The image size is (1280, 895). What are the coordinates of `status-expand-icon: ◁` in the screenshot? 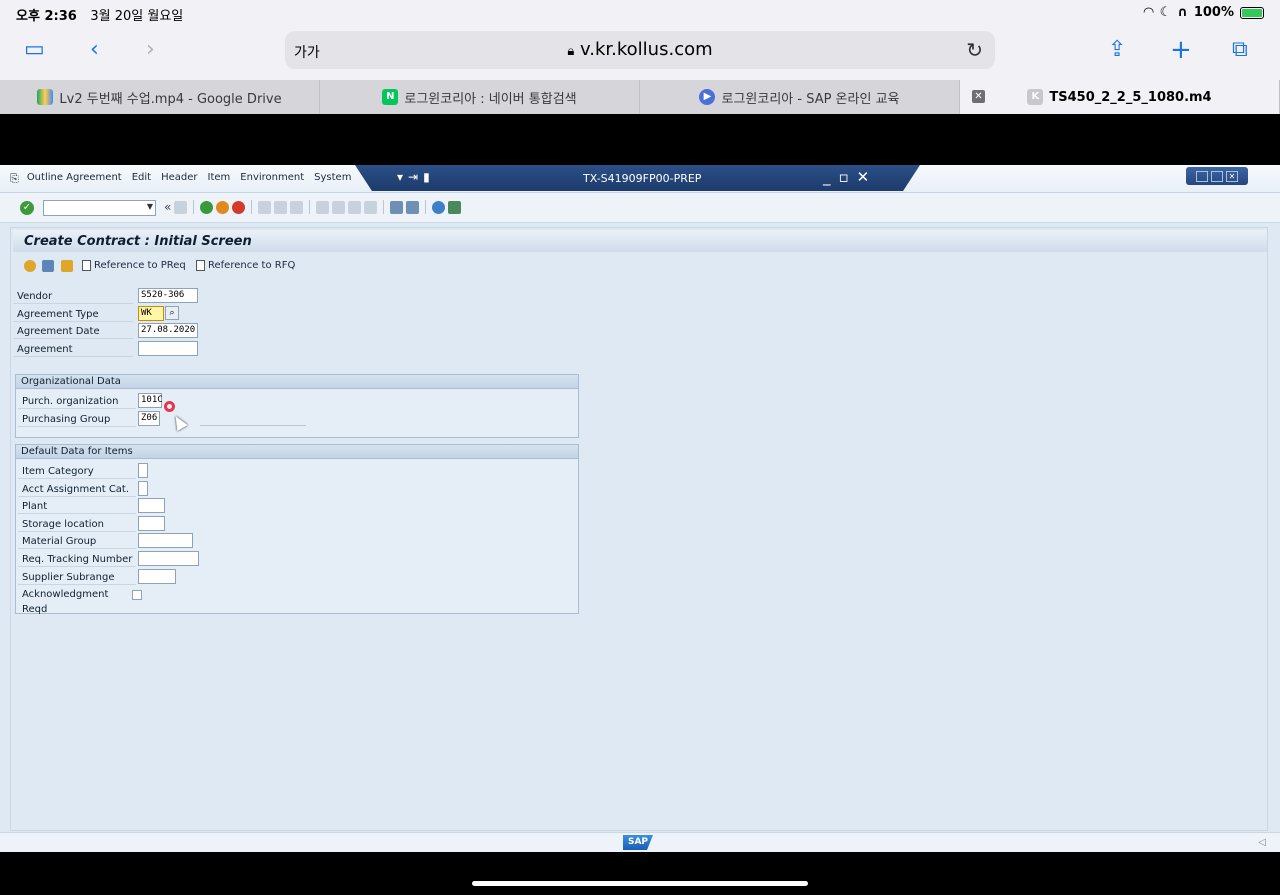 It's located at (1262, 842).